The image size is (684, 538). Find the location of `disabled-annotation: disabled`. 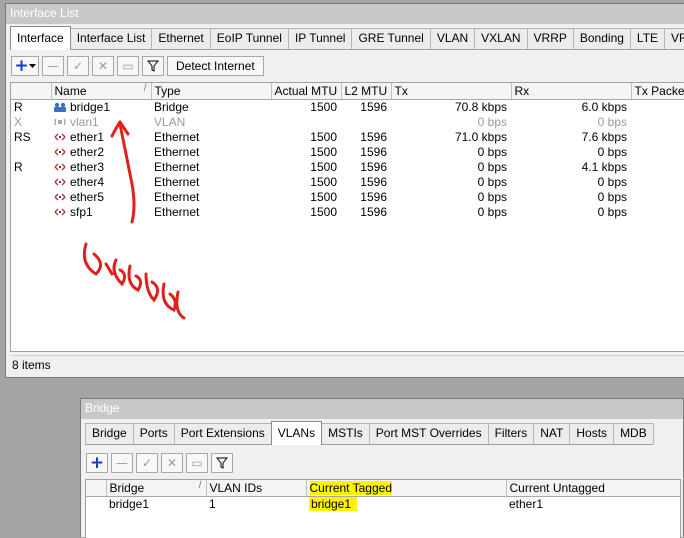

disabled-annotation: disabled is located at coordinates (134, 220).